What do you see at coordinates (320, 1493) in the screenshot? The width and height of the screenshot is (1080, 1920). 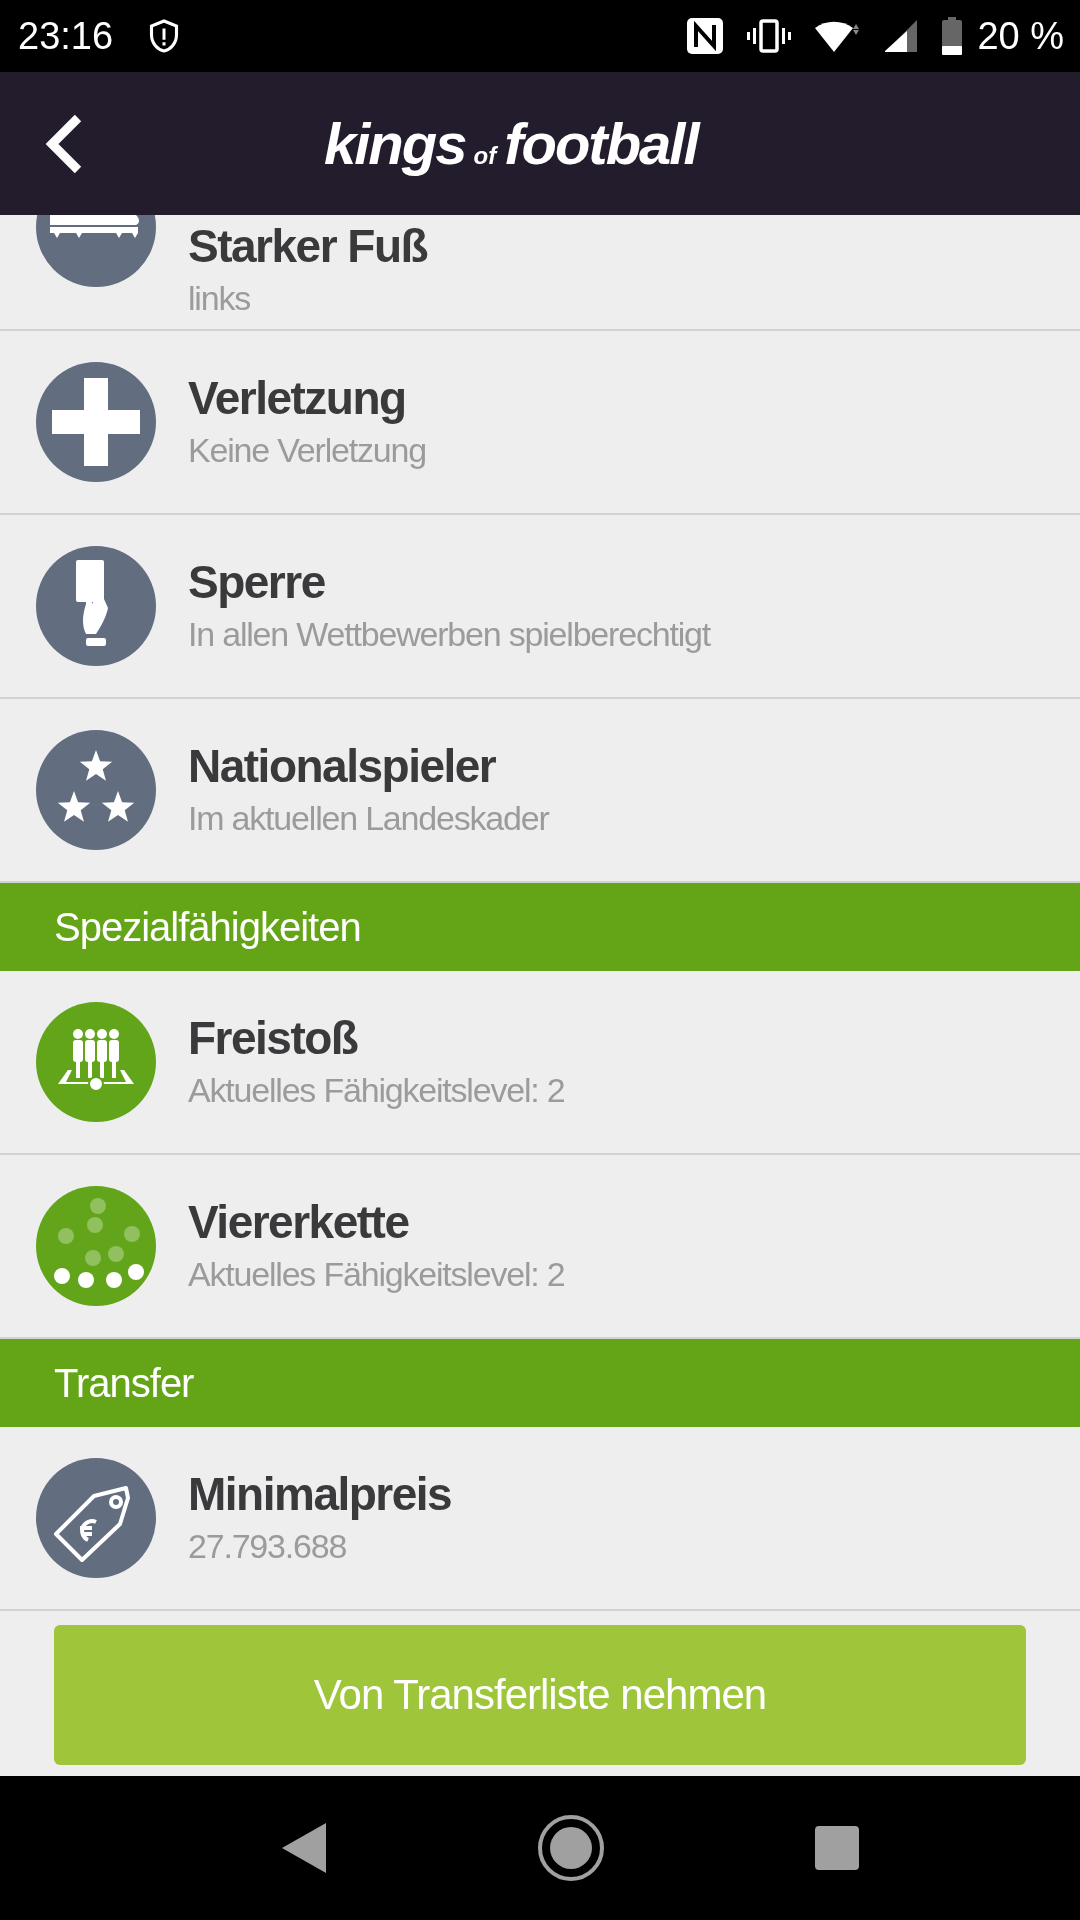 I see `item-title: Minimalpreis` at bounding box center [320, 1493].